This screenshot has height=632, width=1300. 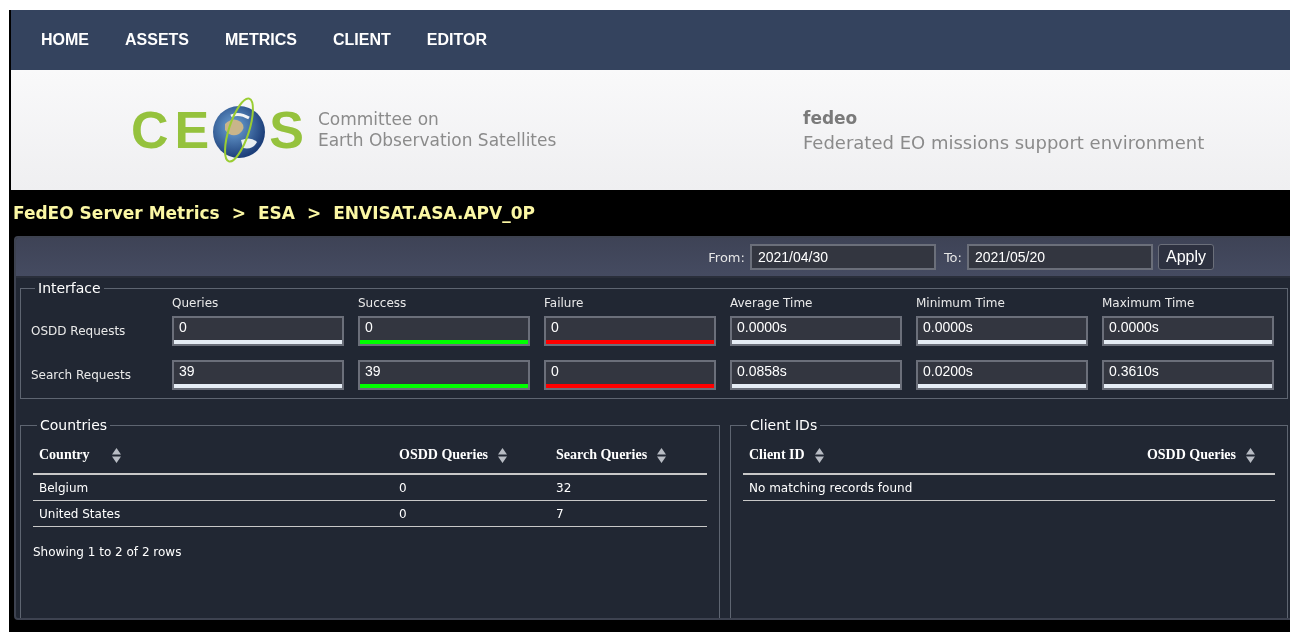 I want to click on section-title: Interface, so click(x=69, y=288).